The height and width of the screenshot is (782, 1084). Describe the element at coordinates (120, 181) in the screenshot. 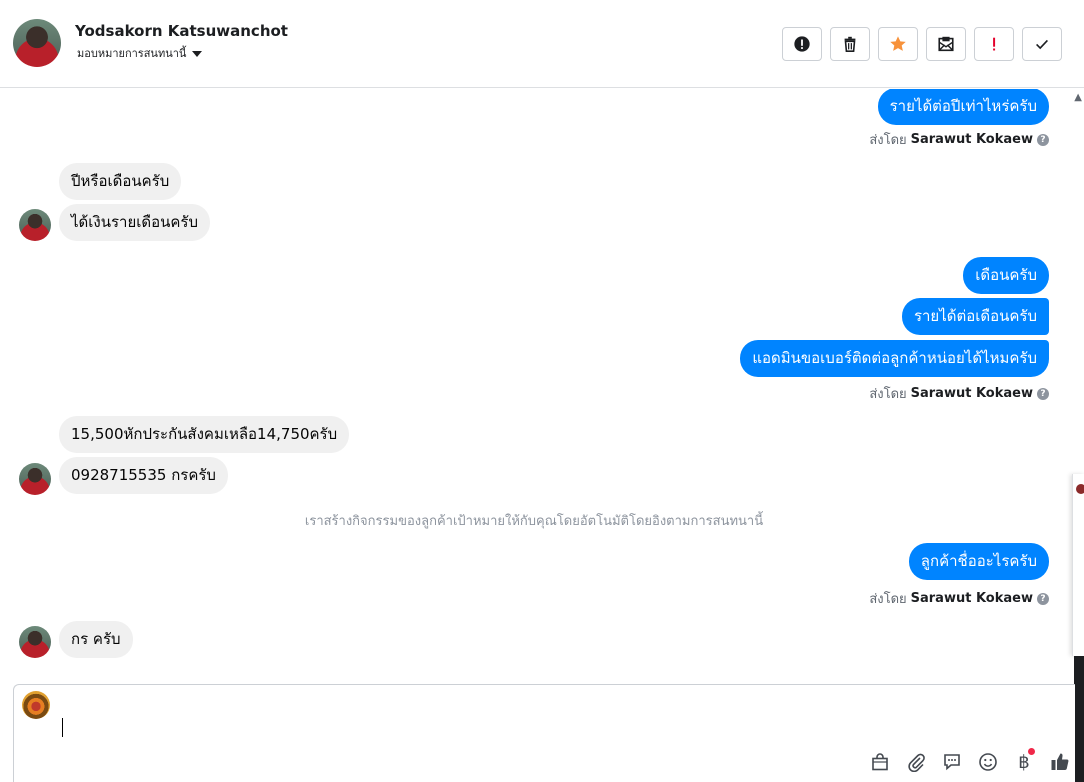

I see `incoming-message: ปีหรือเดือนครับ` at that location.